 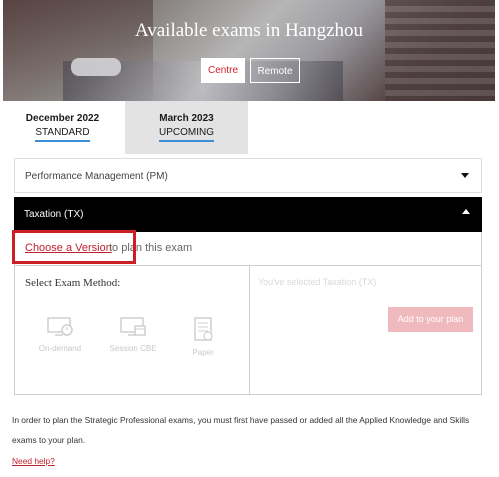 What do you see at coordinates (133, 326) in the screenshot?
I see `computer-calendar-icon` at bounding box center [133, 326].